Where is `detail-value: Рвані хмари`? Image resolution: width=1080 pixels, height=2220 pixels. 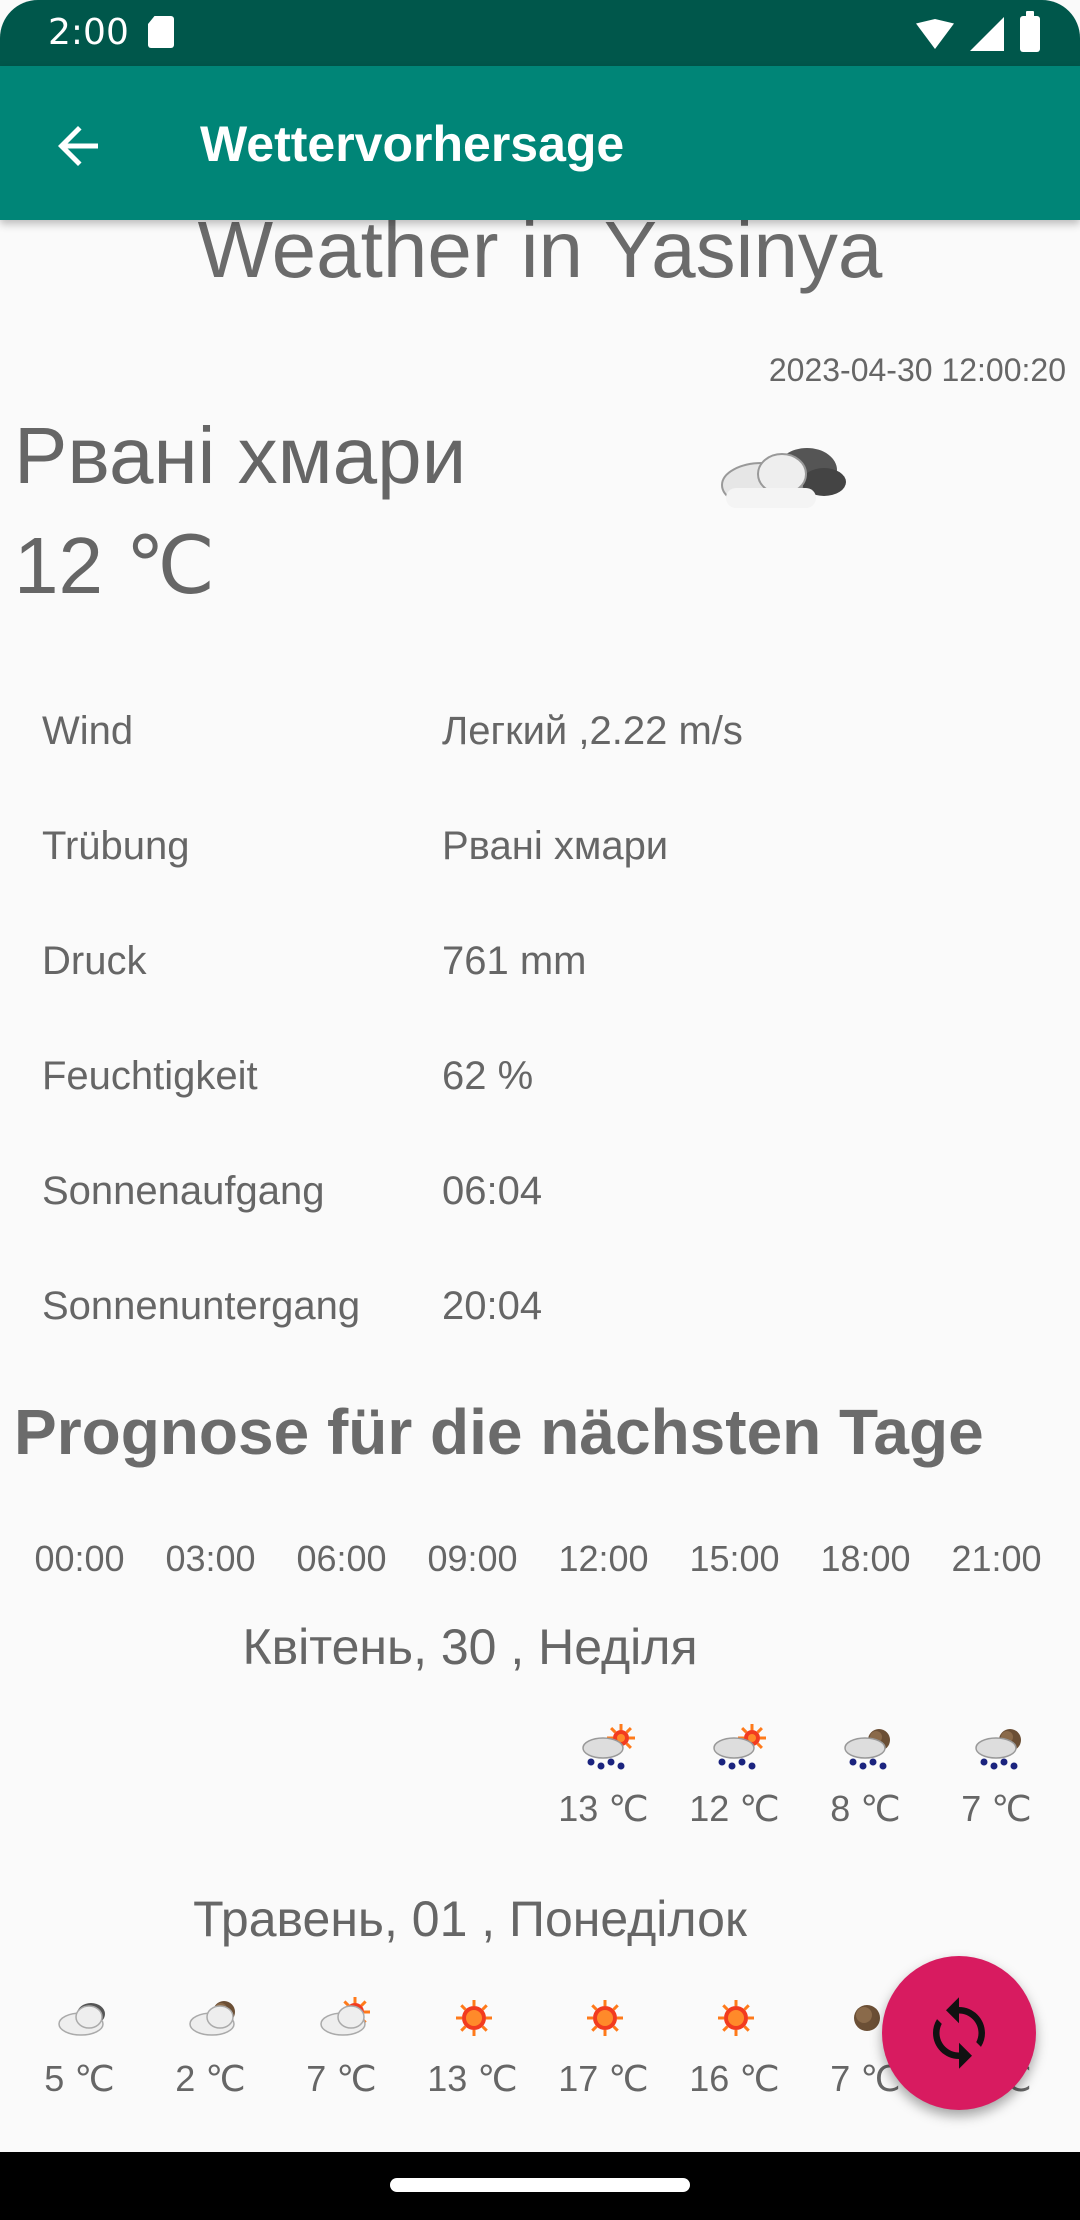 detail-value: Рвані хмари is located at coordinates (555, 846).